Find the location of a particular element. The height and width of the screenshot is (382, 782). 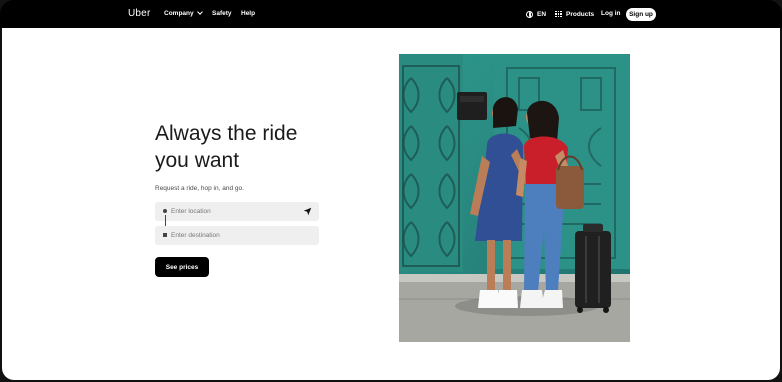

dot-icon is located at coordinates (165, 211).